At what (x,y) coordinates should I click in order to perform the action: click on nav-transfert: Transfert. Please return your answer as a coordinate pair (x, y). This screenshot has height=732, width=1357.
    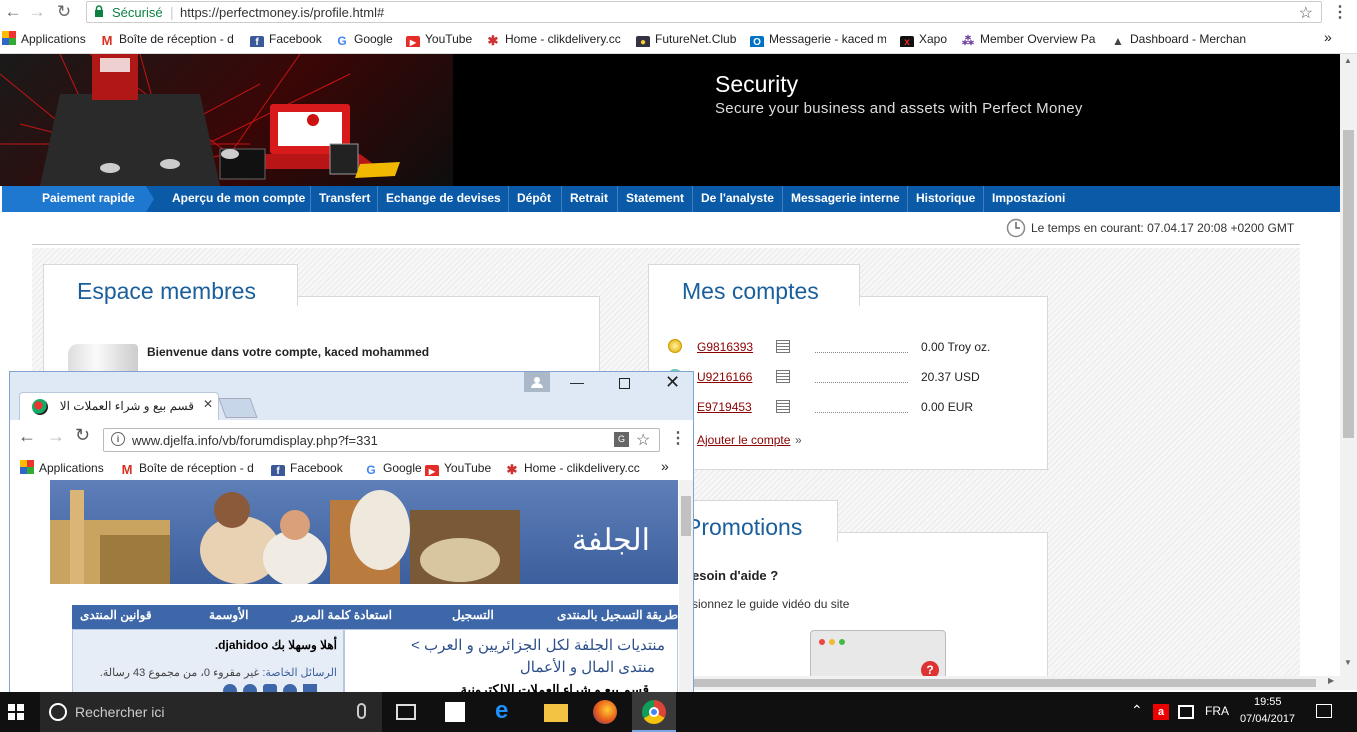
    Looking at the image, I should click on (344, 199).